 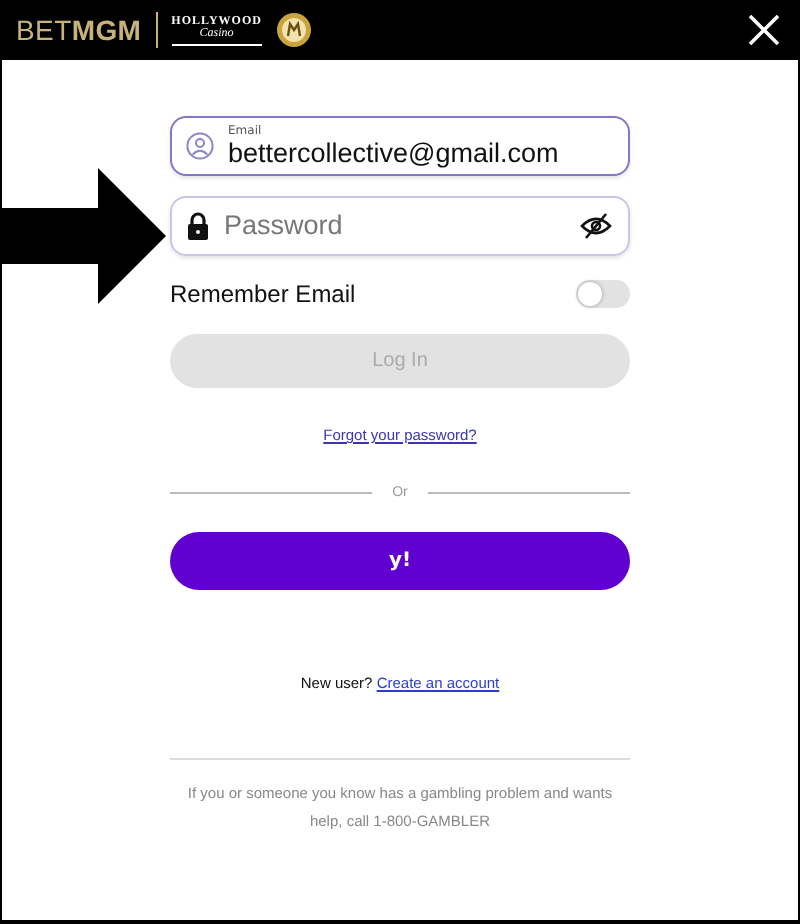 I want to click on eye-slash-icon, so click(x=596, y=226).